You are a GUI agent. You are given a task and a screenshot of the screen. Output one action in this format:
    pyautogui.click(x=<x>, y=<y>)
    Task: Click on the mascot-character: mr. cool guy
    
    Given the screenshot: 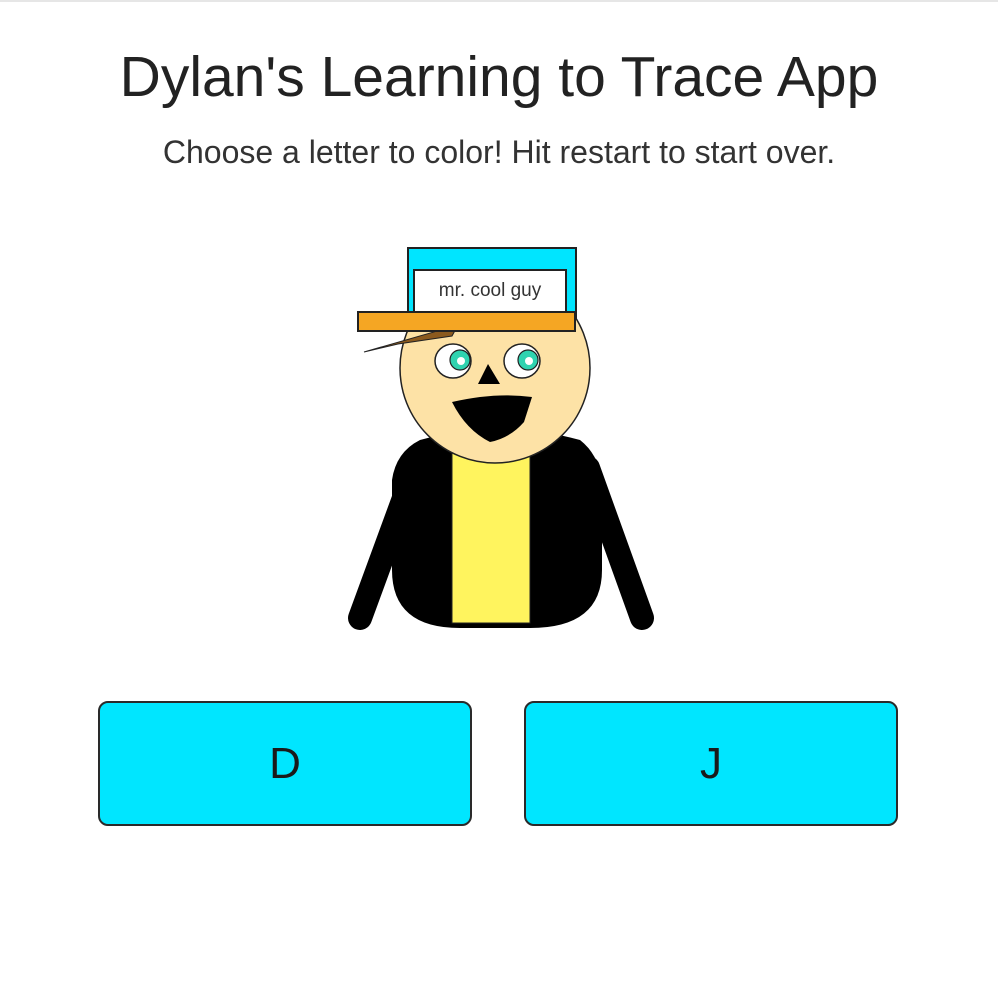 What is the action you would take?
    pyautogui.click(x=505, y=440)
    